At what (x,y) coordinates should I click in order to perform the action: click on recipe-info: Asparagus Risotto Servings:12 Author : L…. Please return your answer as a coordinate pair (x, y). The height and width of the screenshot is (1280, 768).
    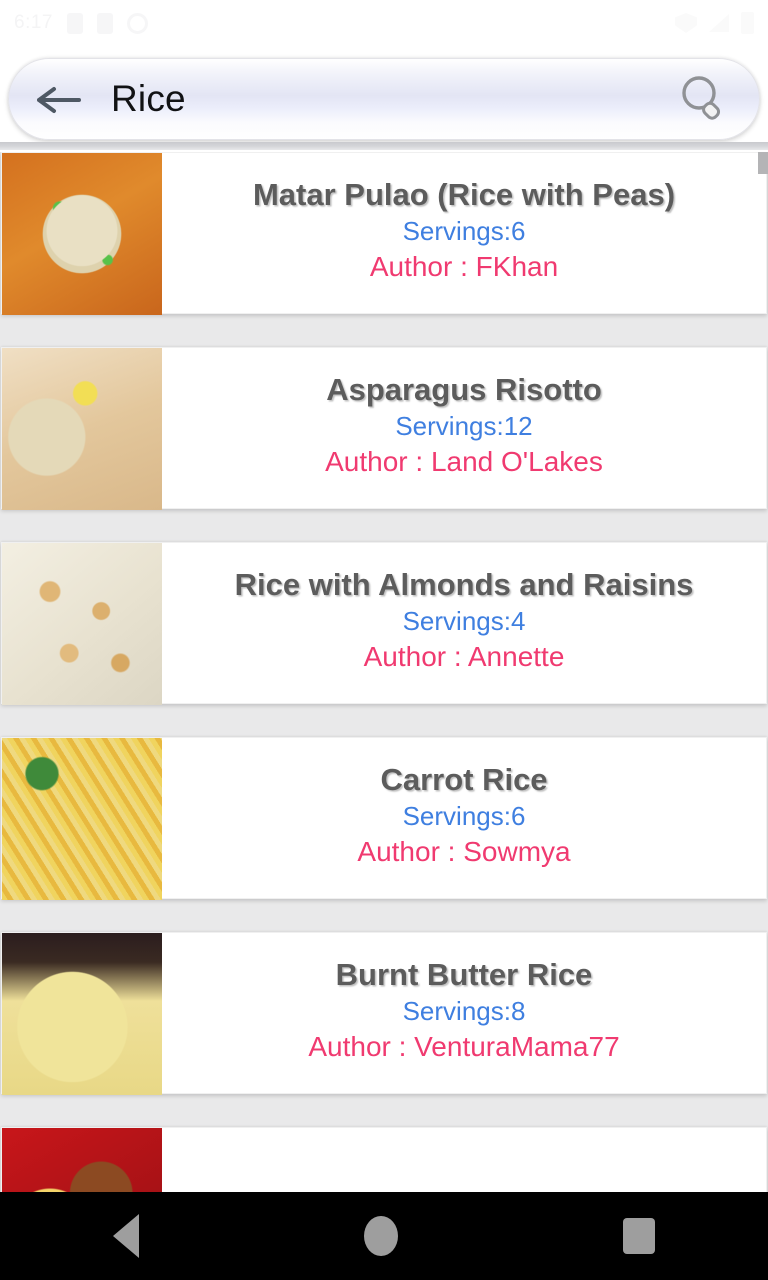
    Looking at the image, I should click on (464, 428).